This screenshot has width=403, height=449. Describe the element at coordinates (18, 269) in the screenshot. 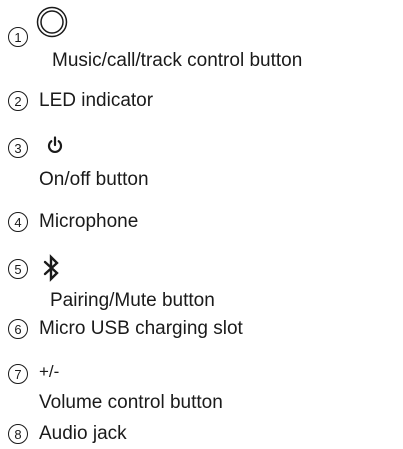

I see `item-number-5: 5` at that location.